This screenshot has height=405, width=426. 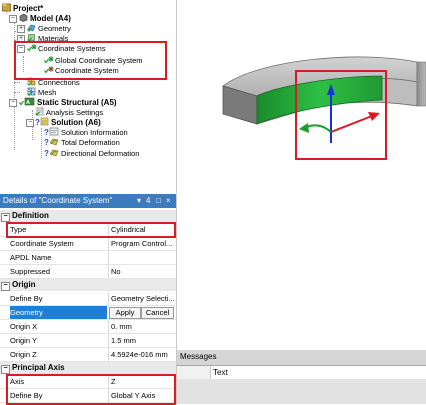 What do you see at coordinates (24, 284) in the screenshot?
I see `section-label: Origin` at bounding box center [24, 284].